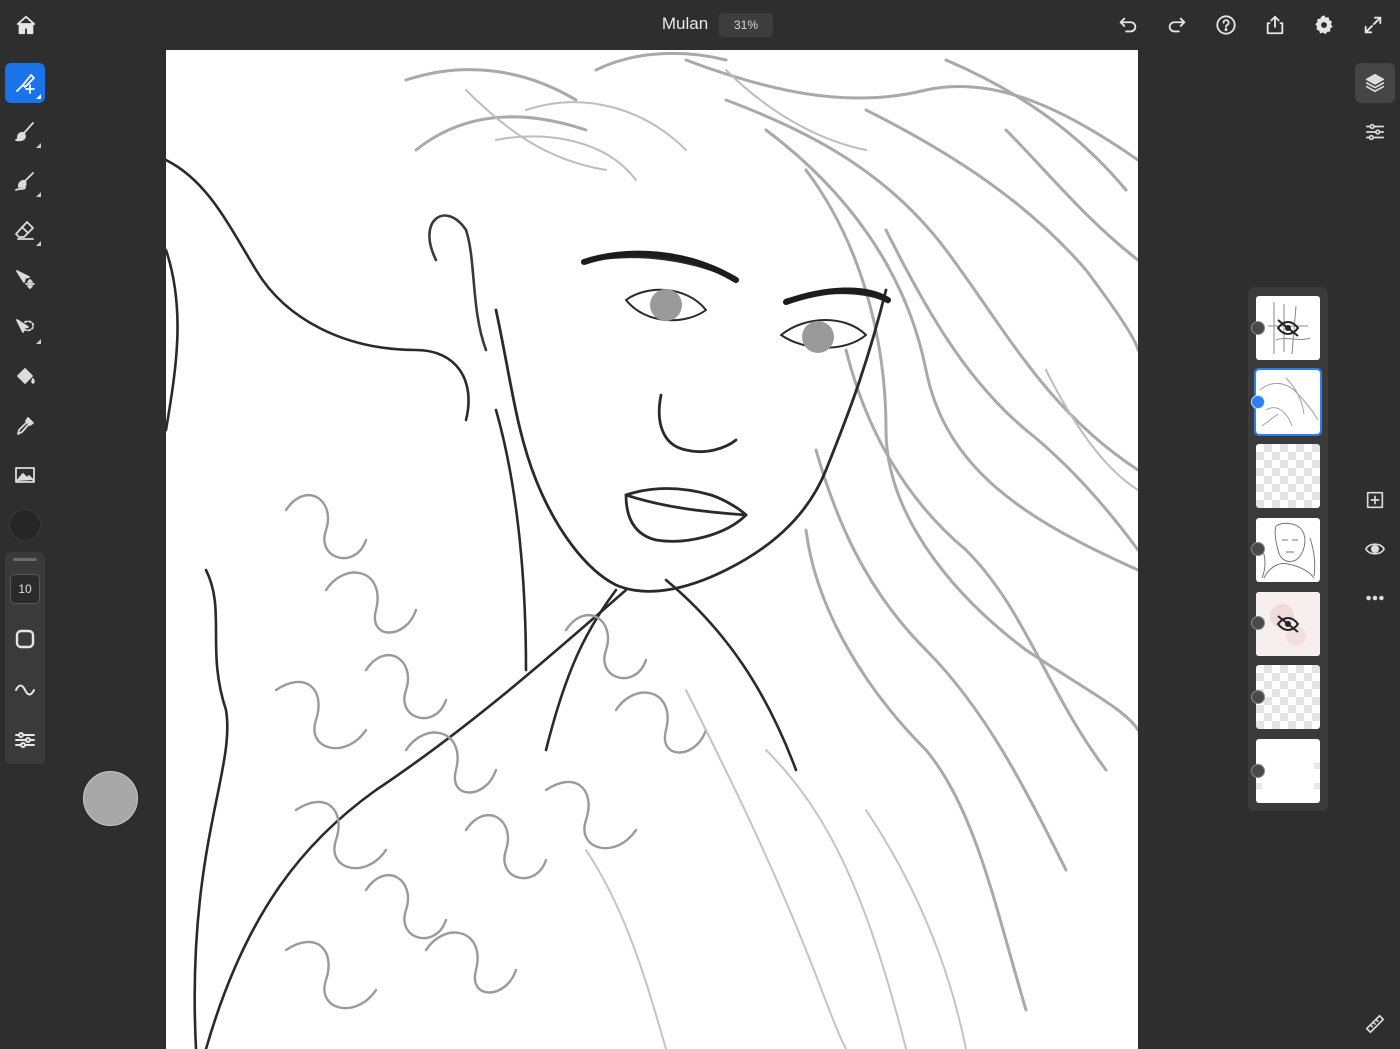  I want to click on top-toolbar: Mulan 31%, so click(700, 25).